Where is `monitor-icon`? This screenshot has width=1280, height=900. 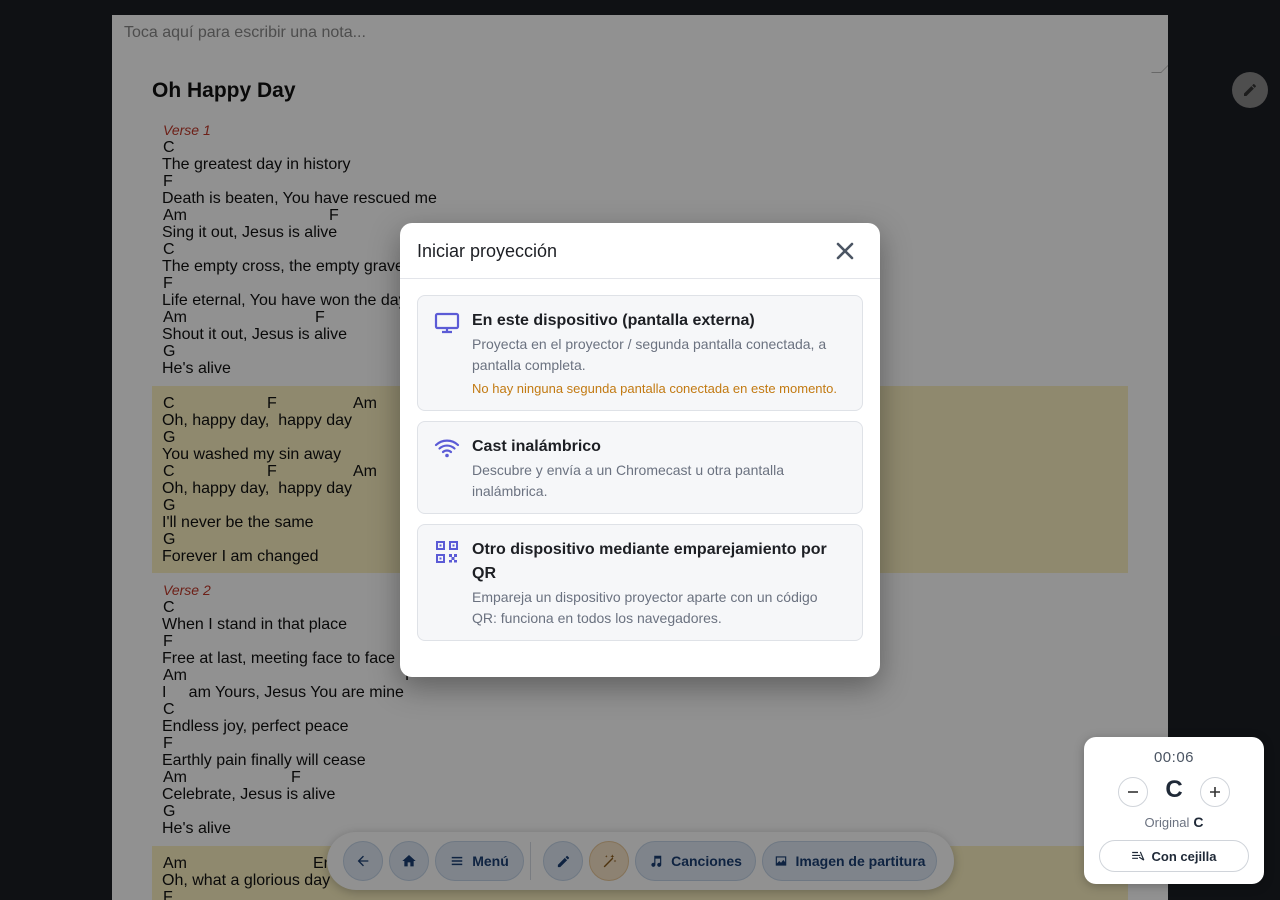 monitor-icon is located at coordinates (447, 323).